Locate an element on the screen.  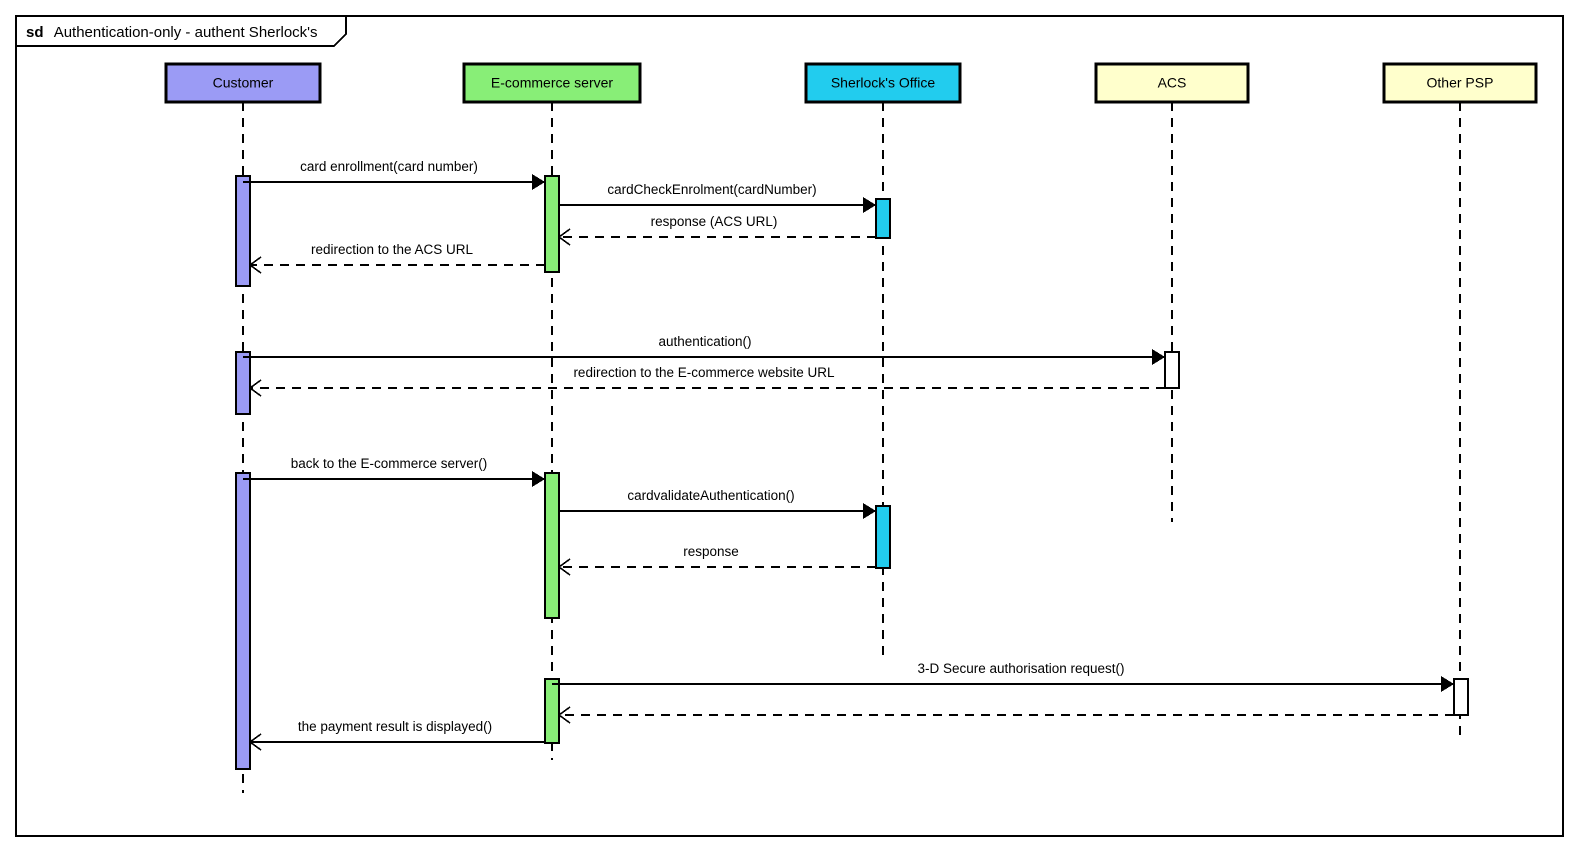
message-label-msg-4: redirection to the ACS URL is located at coordinates (392, 249).